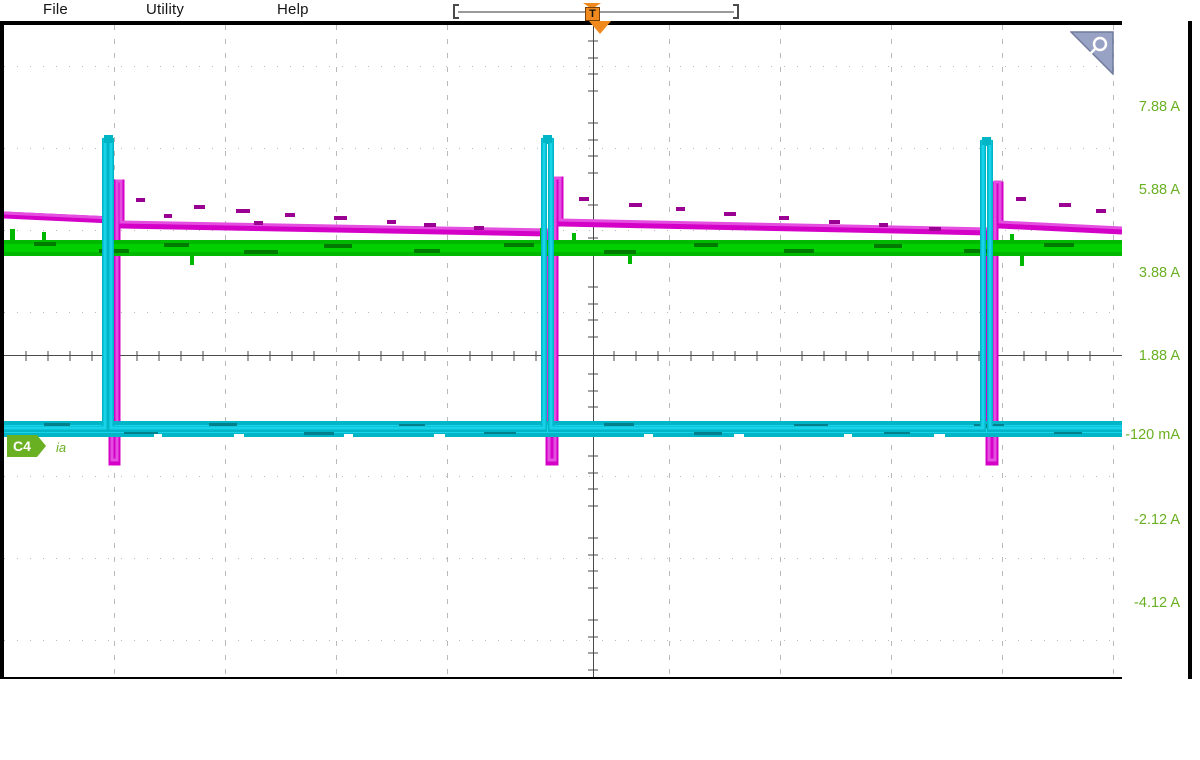  I want to click on right-border-rail, so click(1190, 350).